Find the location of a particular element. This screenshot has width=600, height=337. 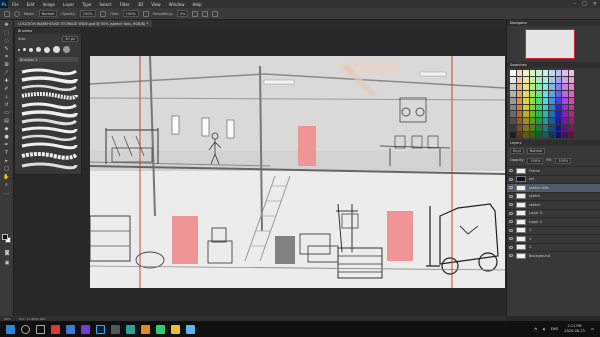

menu-filter: Filter is located at coordinates (125, 4).